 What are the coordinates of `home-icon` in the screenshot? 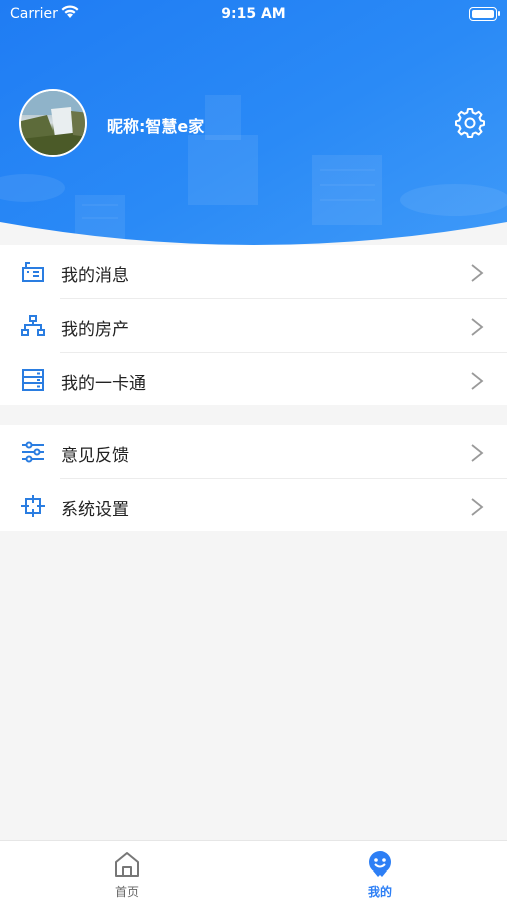 It's located at (127, 864).